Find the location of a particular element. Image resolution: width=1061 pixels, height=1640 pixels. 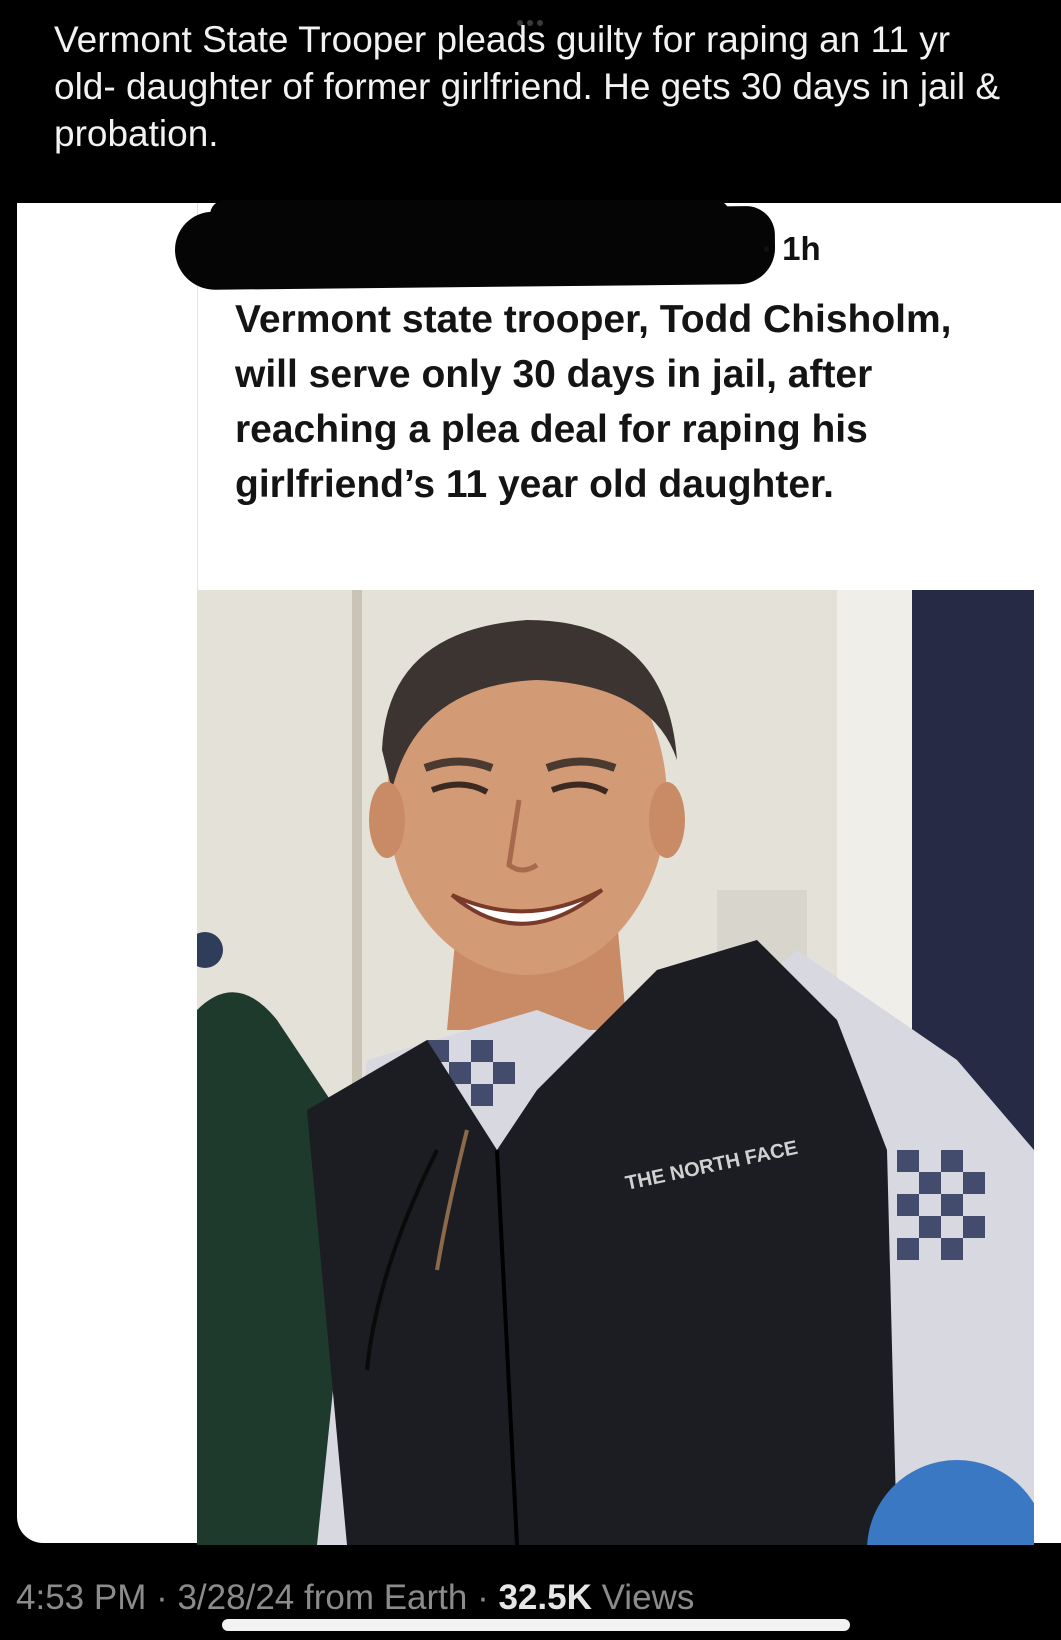

home-indicator is located at coordinates (536, 1625).